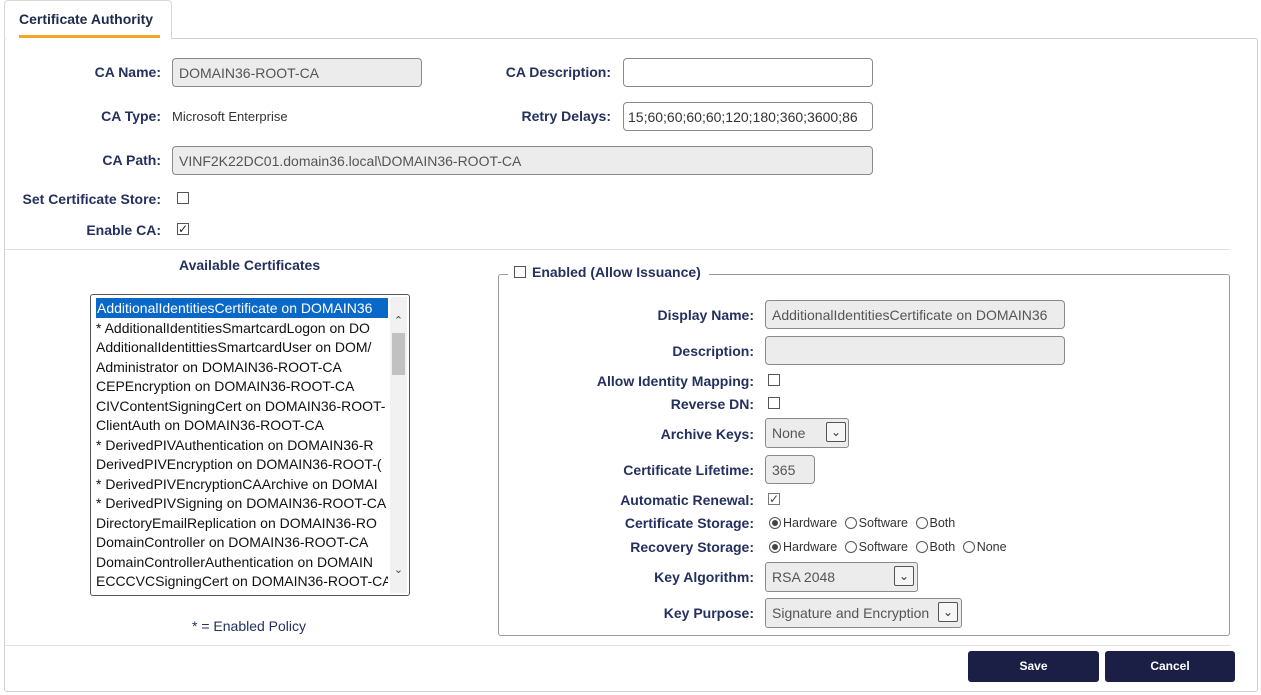 The image size is (1261, 695). I want to click on list-item: DerivedPIVEncryption on DOMAIN36-ROOT-(, so click(242, 464).